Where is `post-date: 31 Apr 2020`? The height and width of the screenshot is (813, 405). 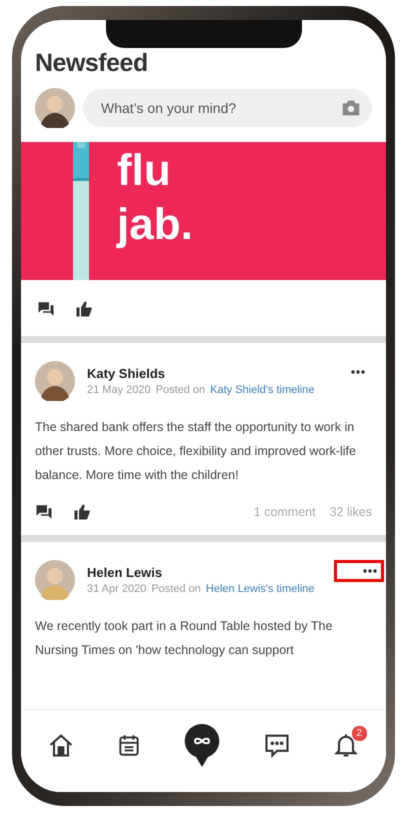 post-date: 31 Apr 2020 is located at coordinates (116, 589).